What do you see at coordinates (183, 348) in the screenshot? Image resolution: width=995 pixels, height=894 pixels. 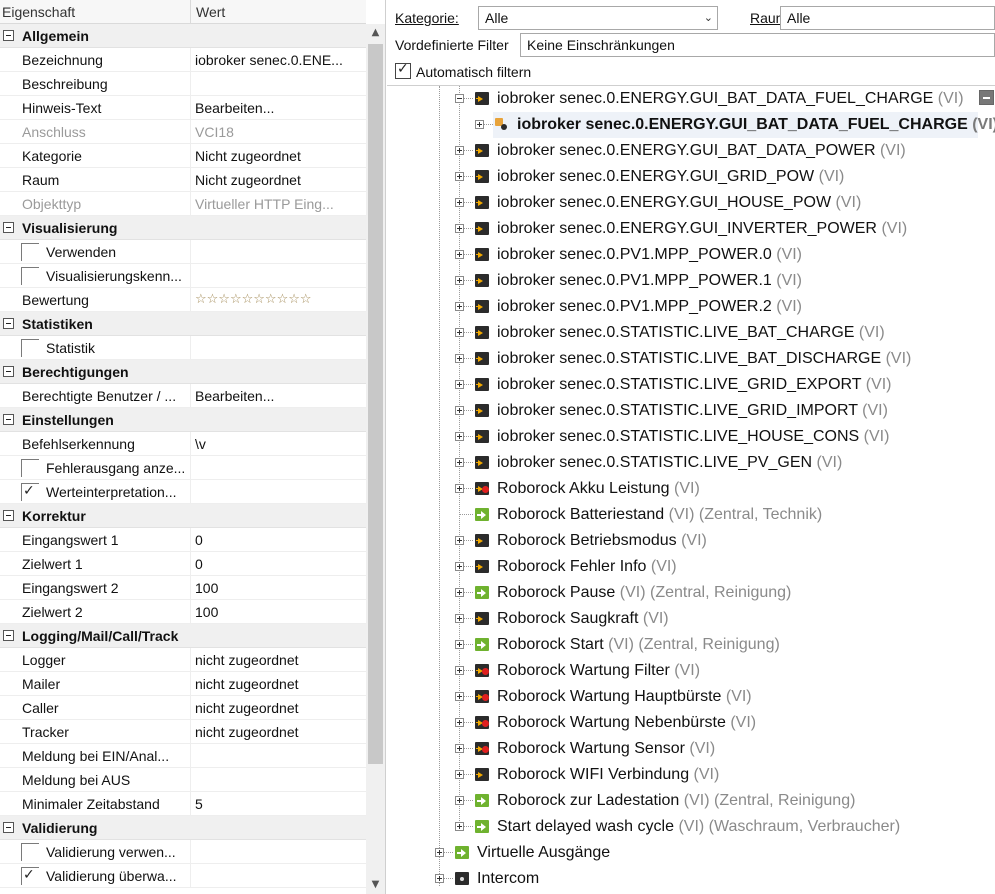 I see `property-row: Statistik` at bounding box center [183, 348].